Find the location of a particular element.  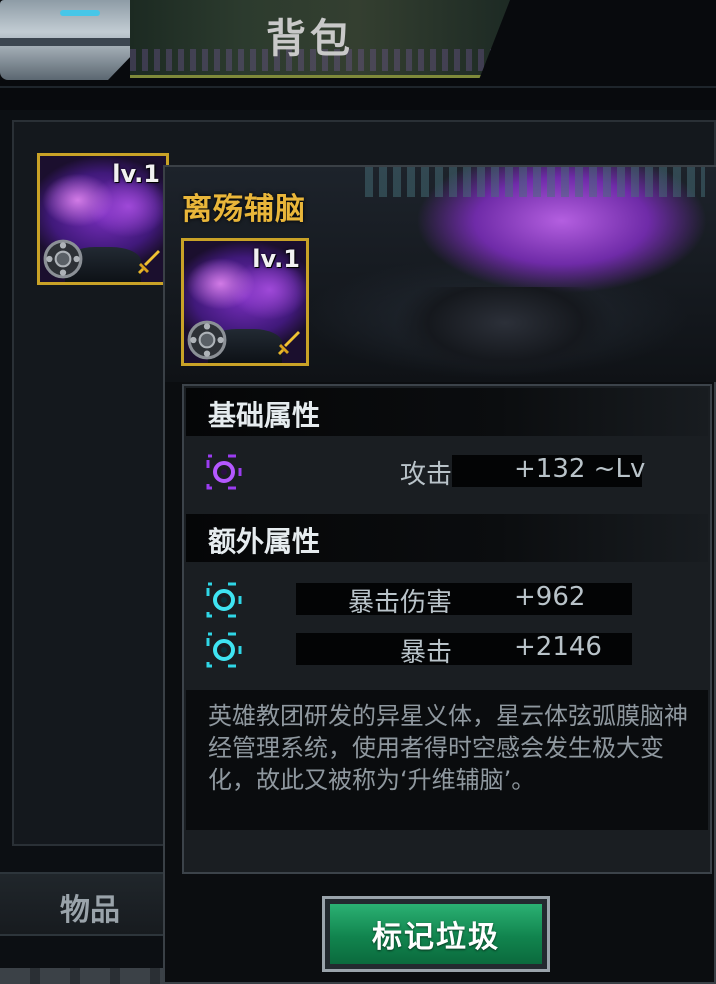

stat-row-crit: 暴击 +2146 is located at coordinates (447, 650).